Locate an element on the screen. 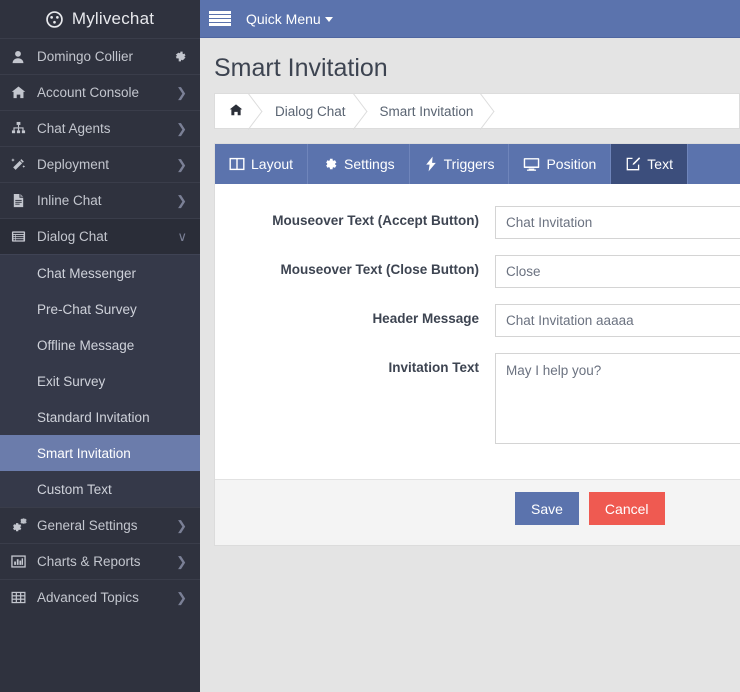 This screenshot has width=740, height=692. sidebar-item-inline-chat: Inline Chat ❯ is located at coordinates (100, 200).